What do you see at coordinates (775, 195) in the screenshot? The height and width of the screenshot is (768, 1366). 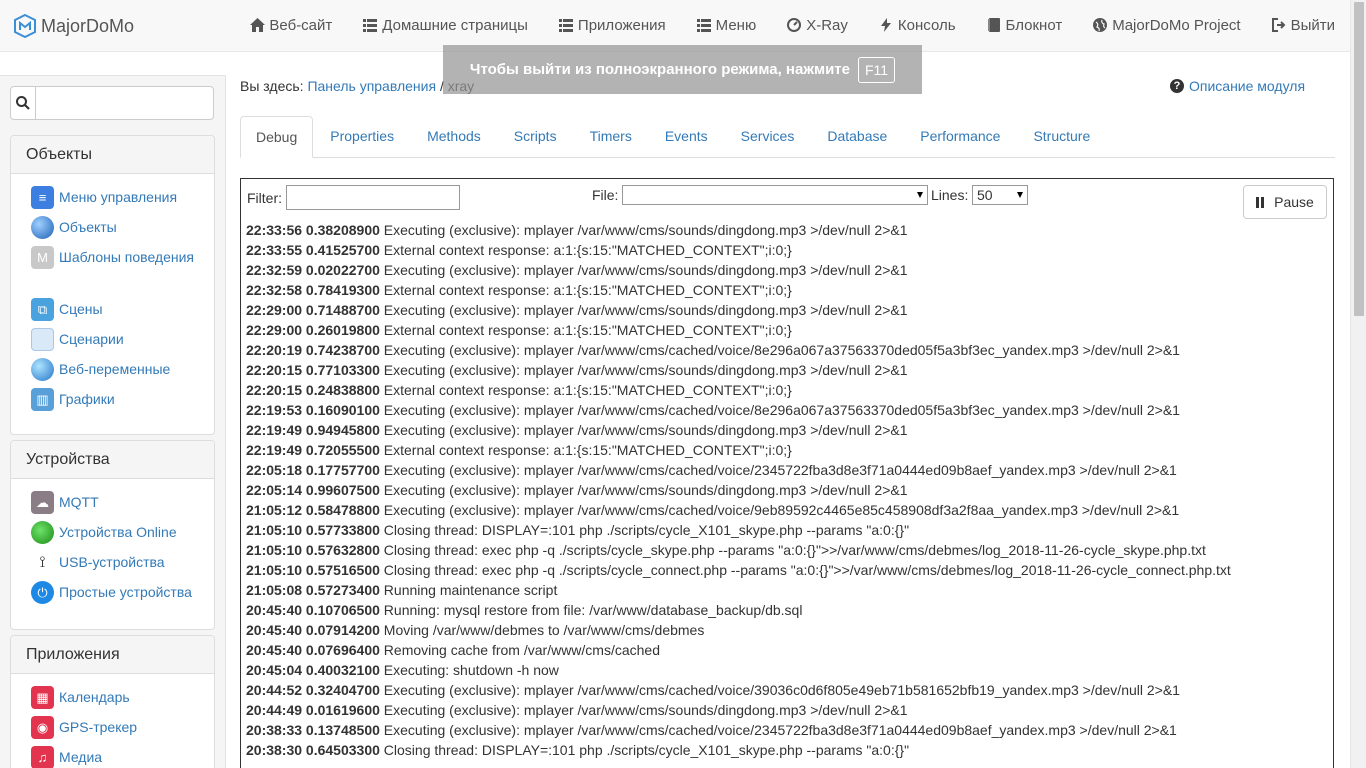 I see `file-select` at bounding box center [775, 195].